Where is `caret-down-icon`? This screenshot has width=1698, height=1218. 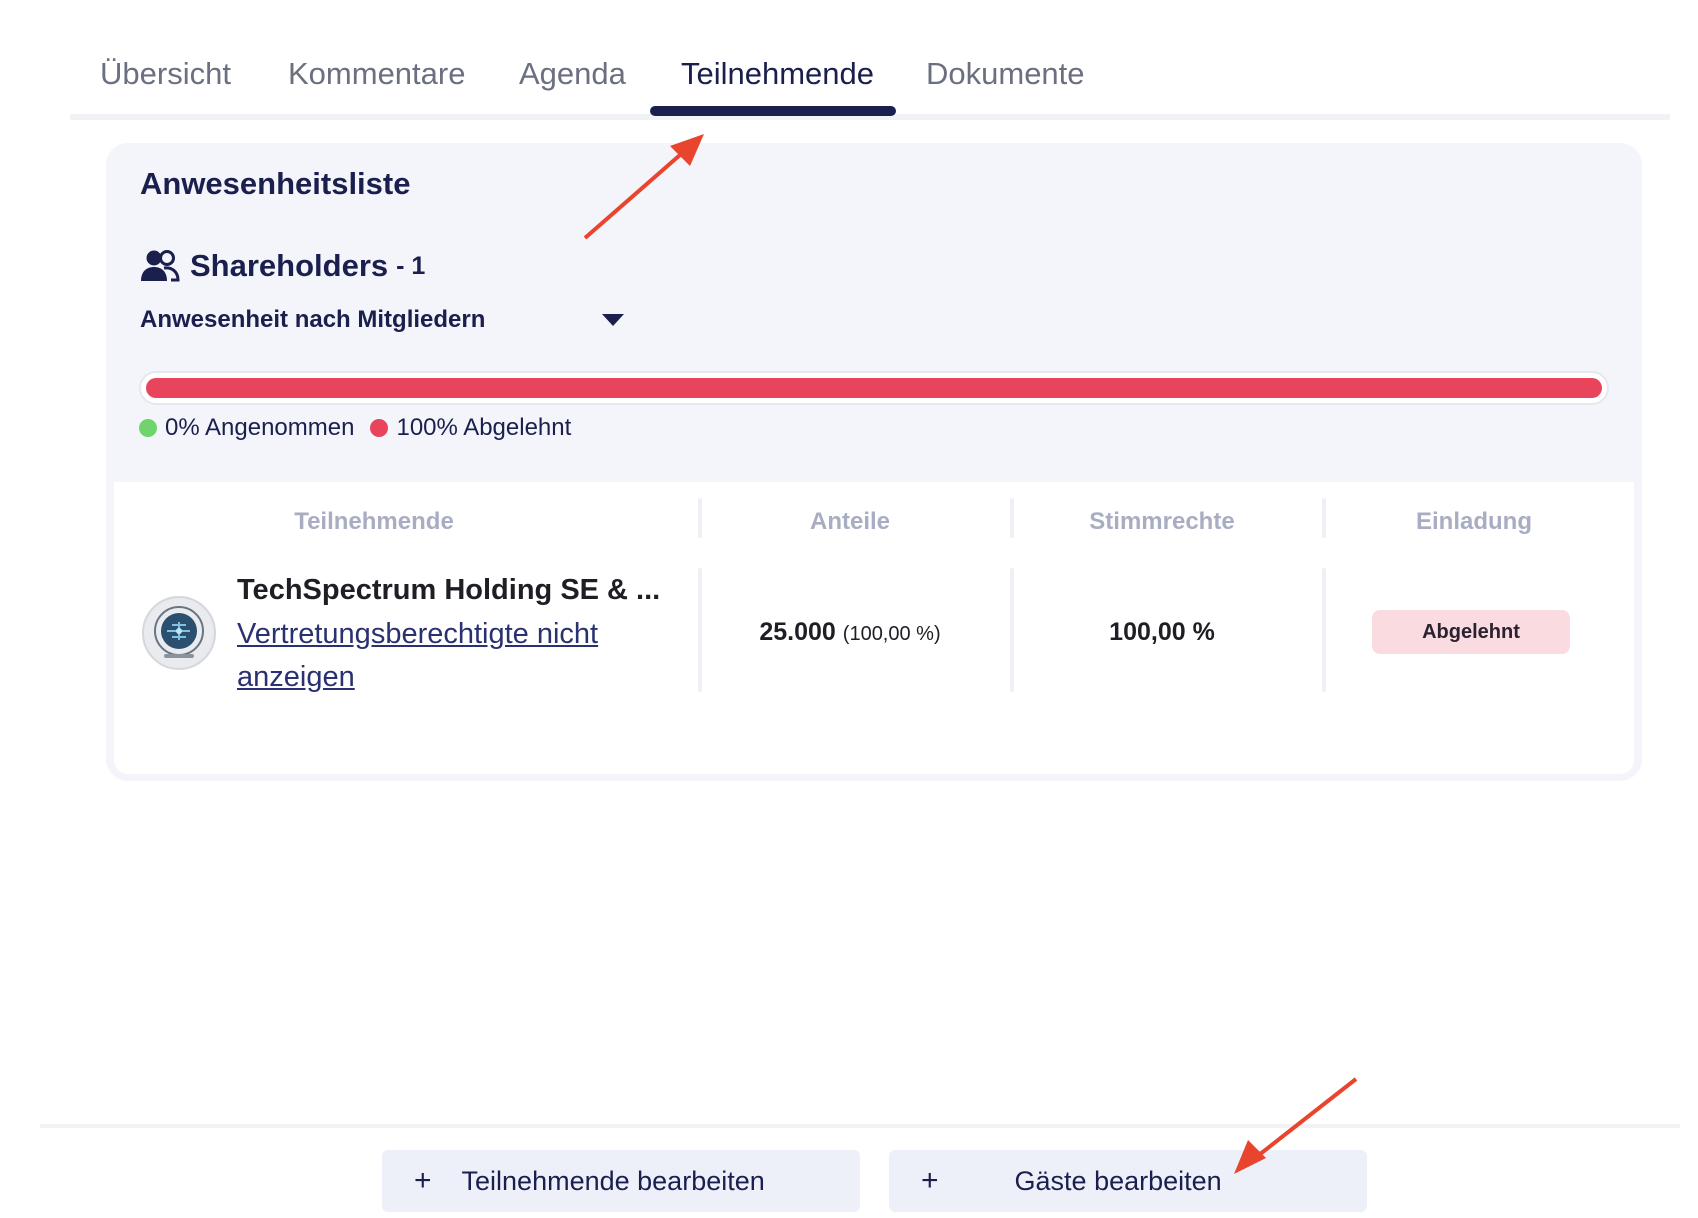
caret-down-icon is located at coordinates (613, 320).